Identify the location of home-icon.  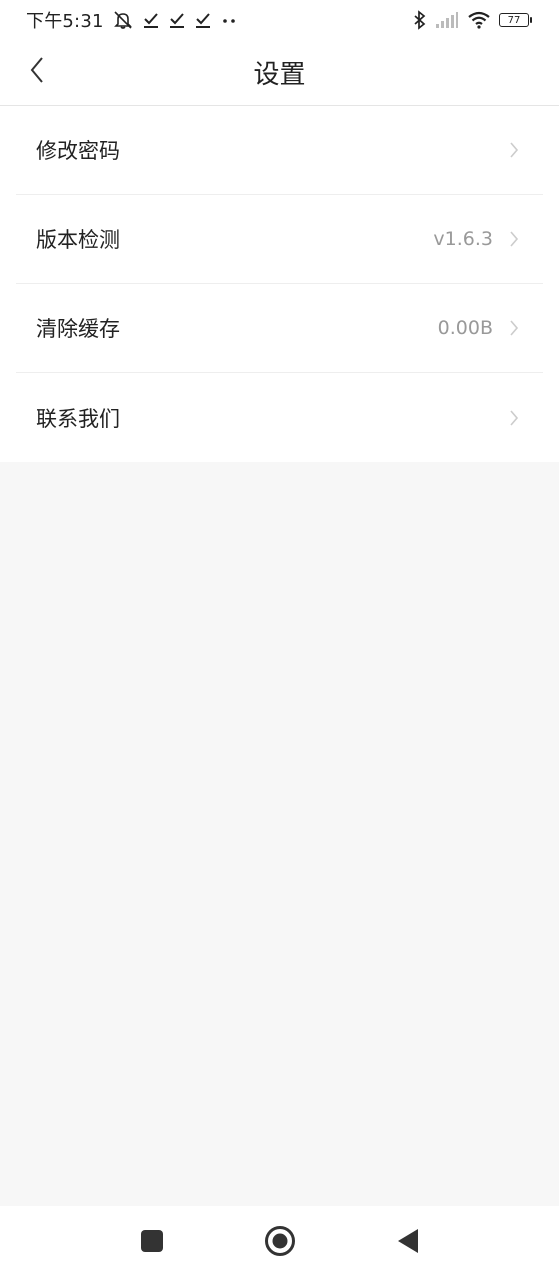
(280, 1243).